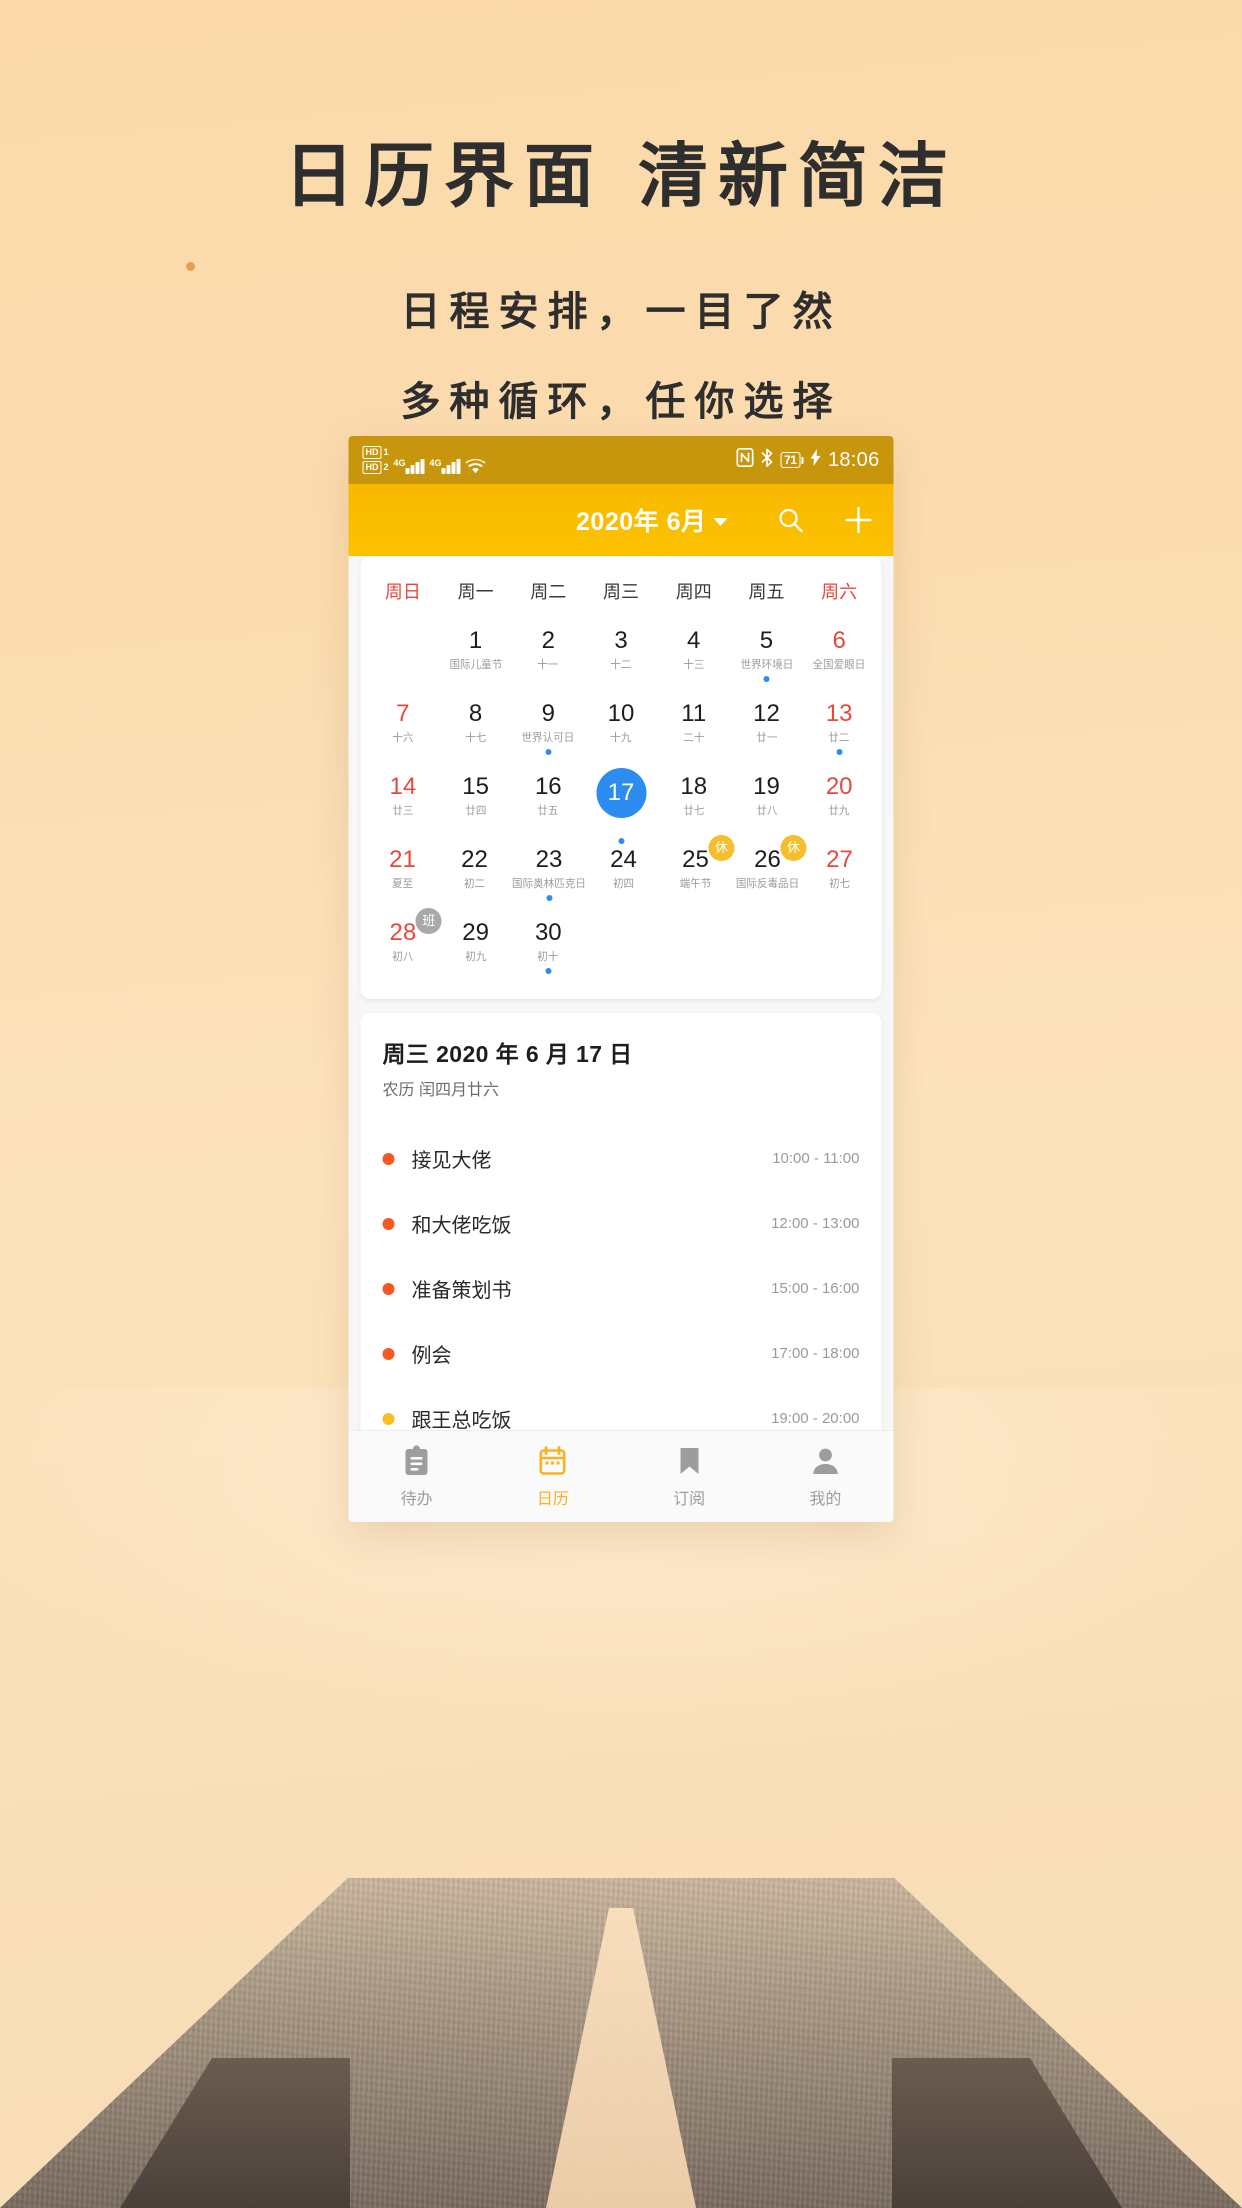  Describe the element at coordinates (404, 946) in the screenshot. I see `calendar-day-28: 班 28 初八` at that location.